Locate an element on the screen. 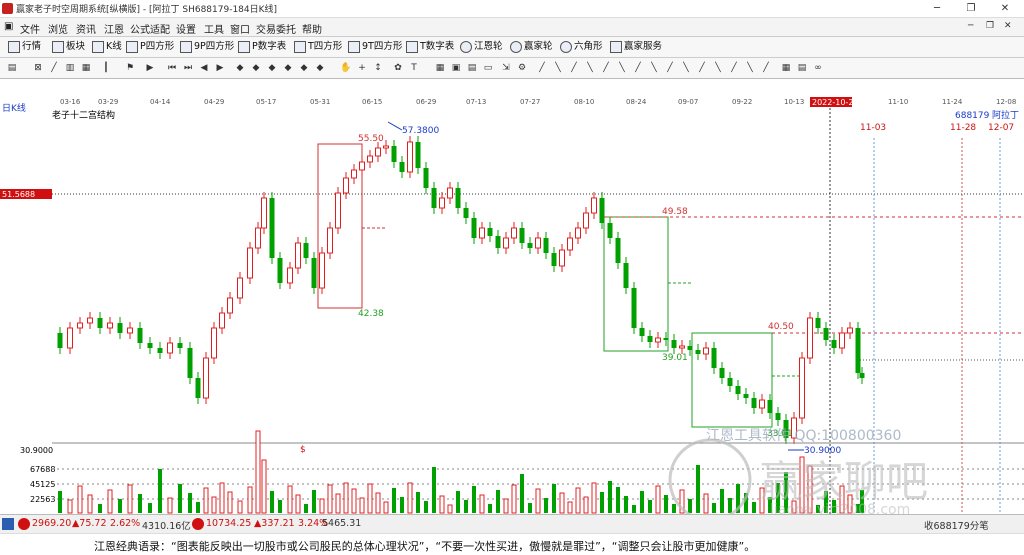 The width and height of the screenshot is (1024, 555). last-icon: ⏭ is located at coordinates (188, 68).